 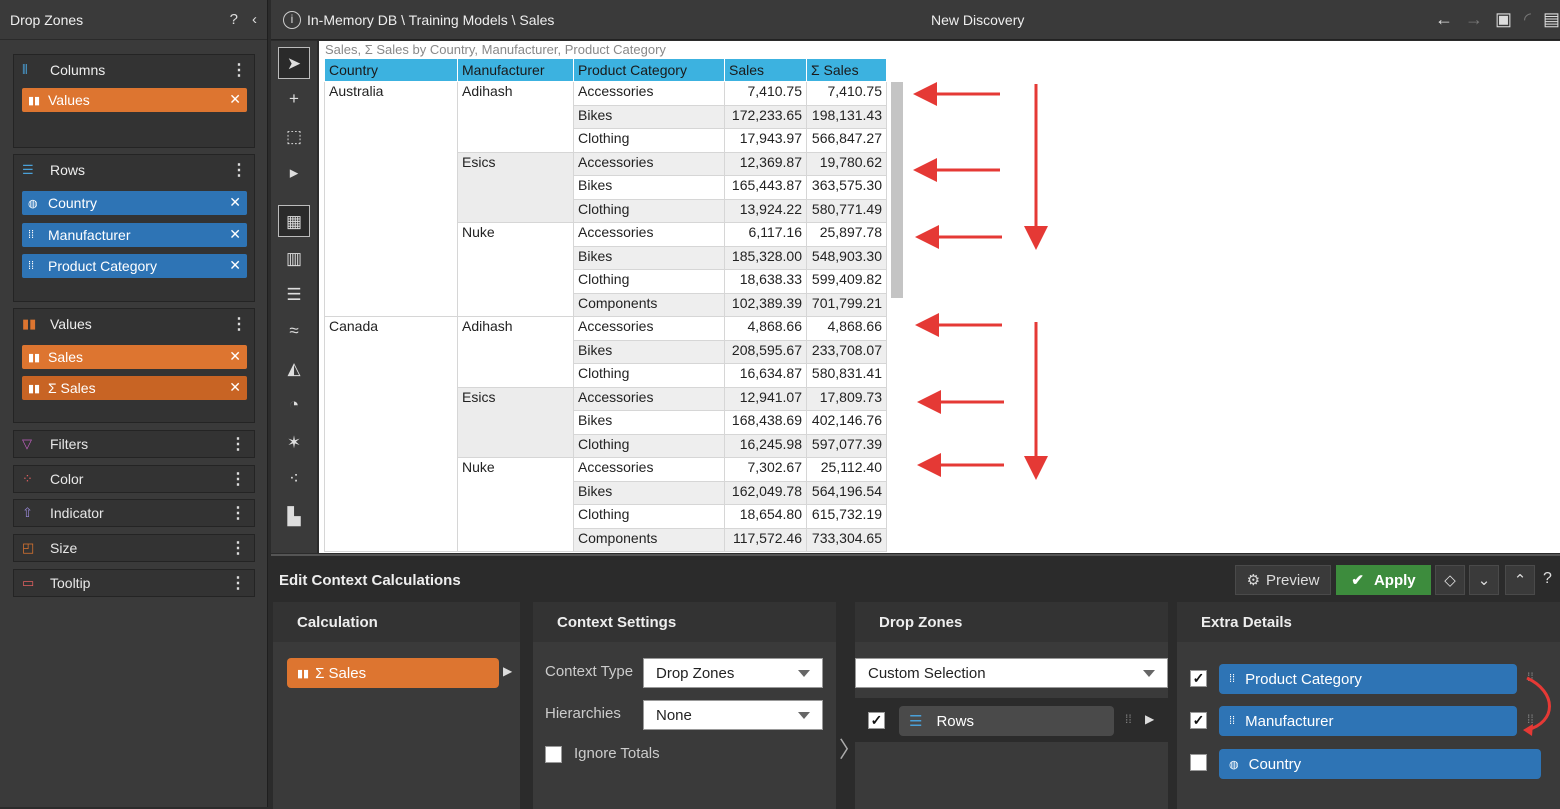 I want to click on preview-button: ⚙ Preview, so click(x=1283, y=580).